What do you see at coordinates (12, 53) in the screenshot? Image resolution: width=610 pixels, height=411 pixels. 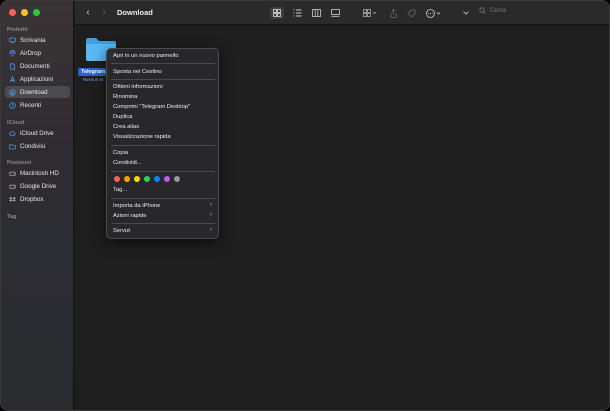 I see `airdrop-icon` at bounding box center [12, 53].